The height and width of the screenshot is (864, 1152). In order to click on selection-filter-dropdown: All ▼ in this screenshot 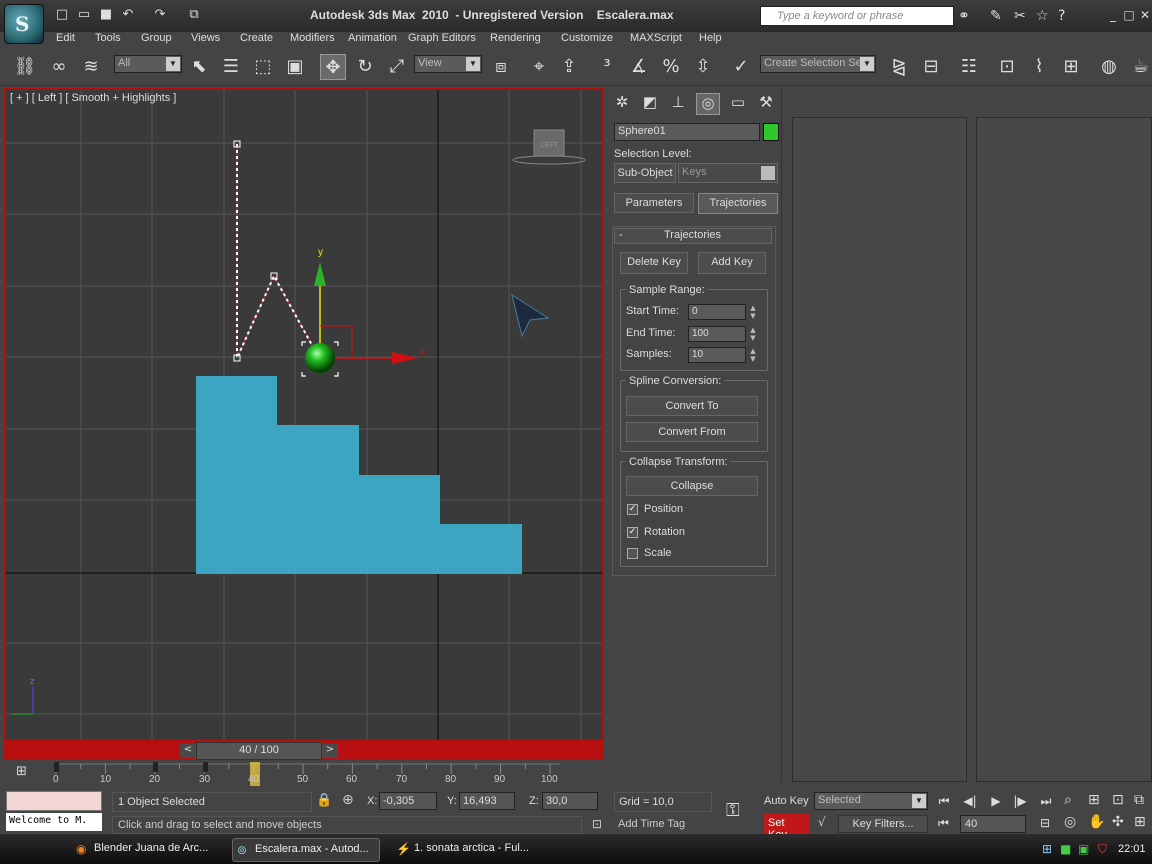, I will do `click(148, 64)`.